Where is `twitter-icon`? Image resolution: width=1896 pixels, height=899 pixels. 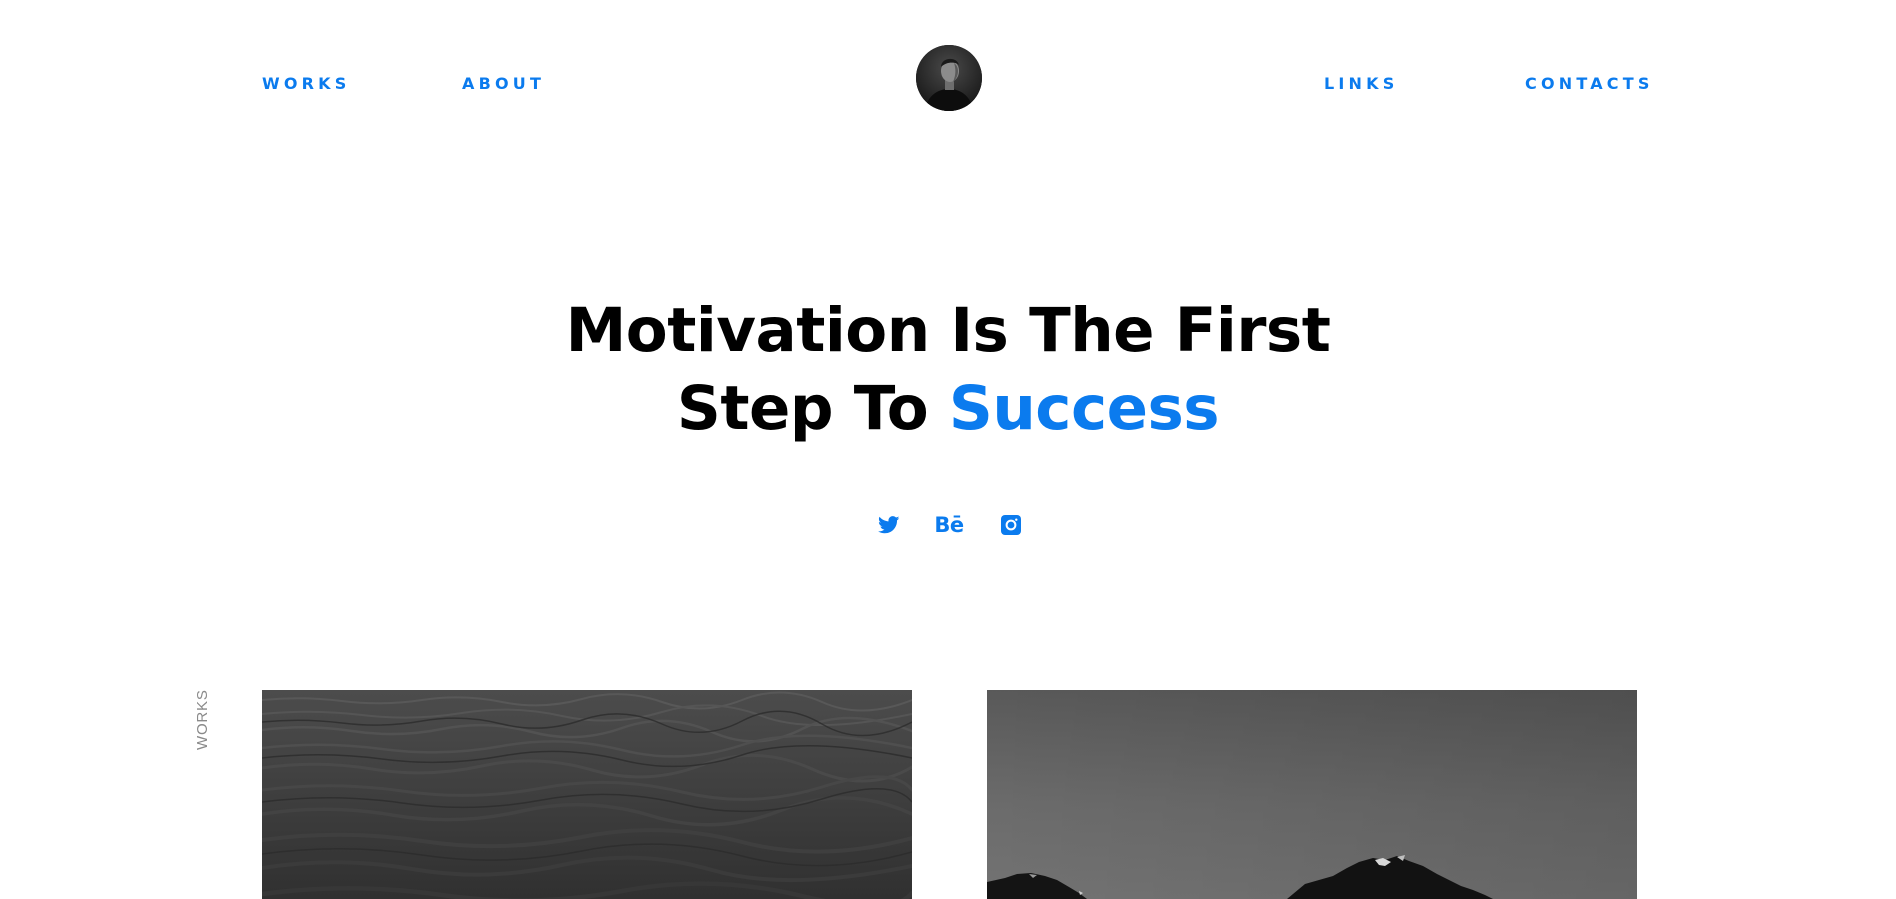 twitter-icon is located at coordinates (889, 525).